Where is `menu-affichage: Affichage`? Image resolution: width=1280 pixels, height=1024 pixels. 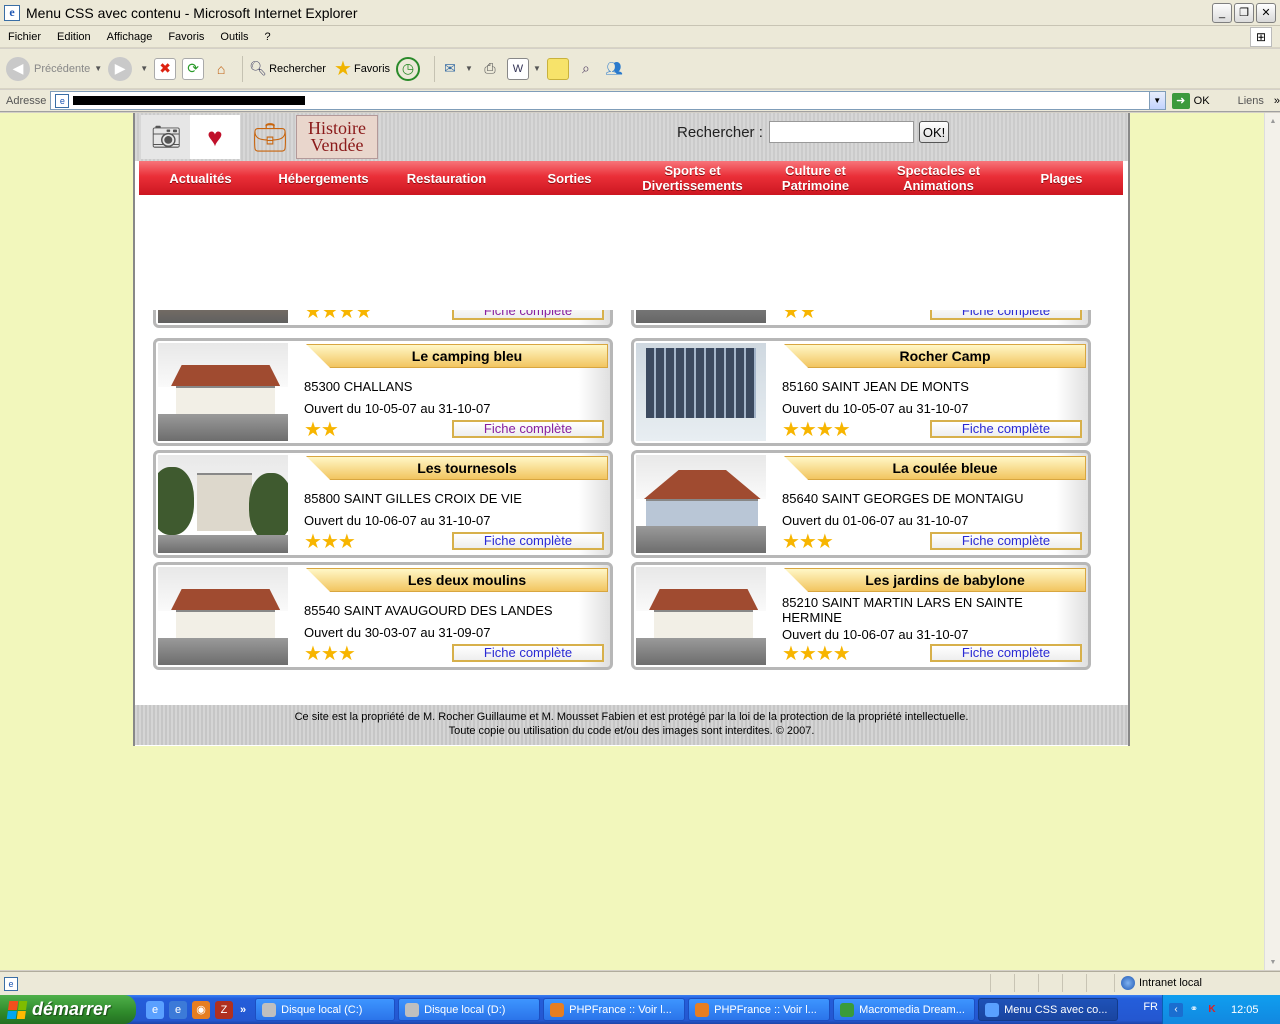
menu-affichage: Affichage is located at coordinates (130, 37).